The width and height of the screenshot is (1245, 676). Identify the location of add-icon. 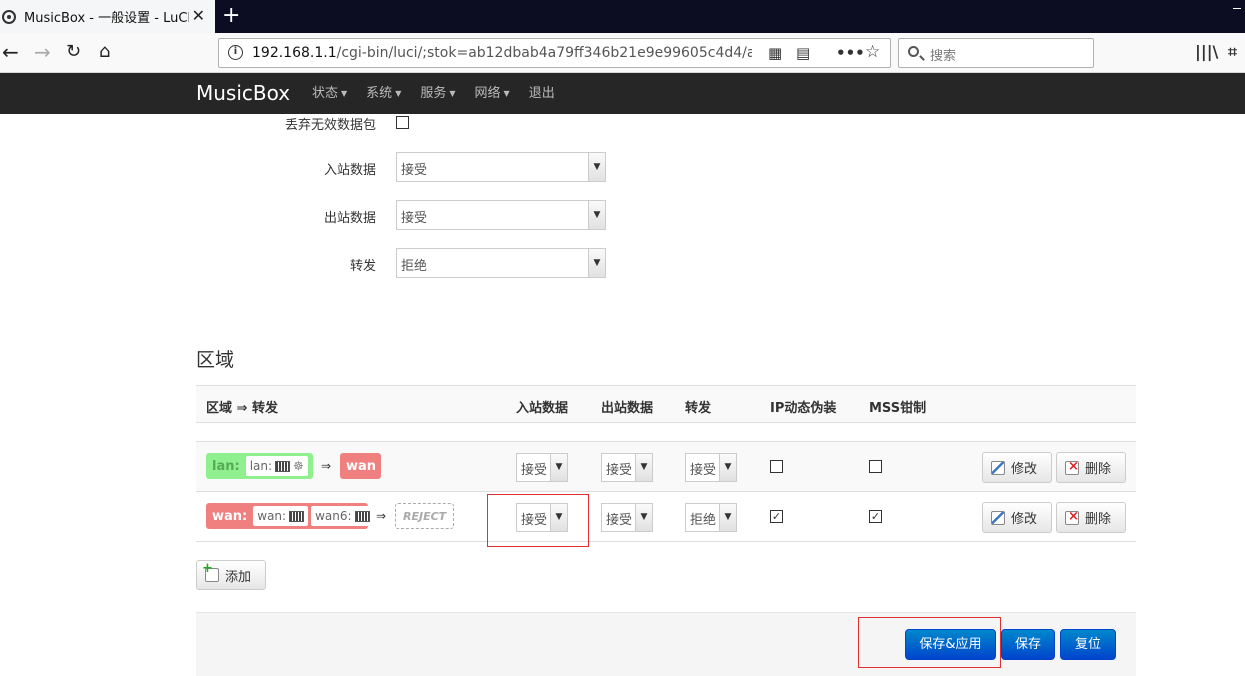
(210, 571).